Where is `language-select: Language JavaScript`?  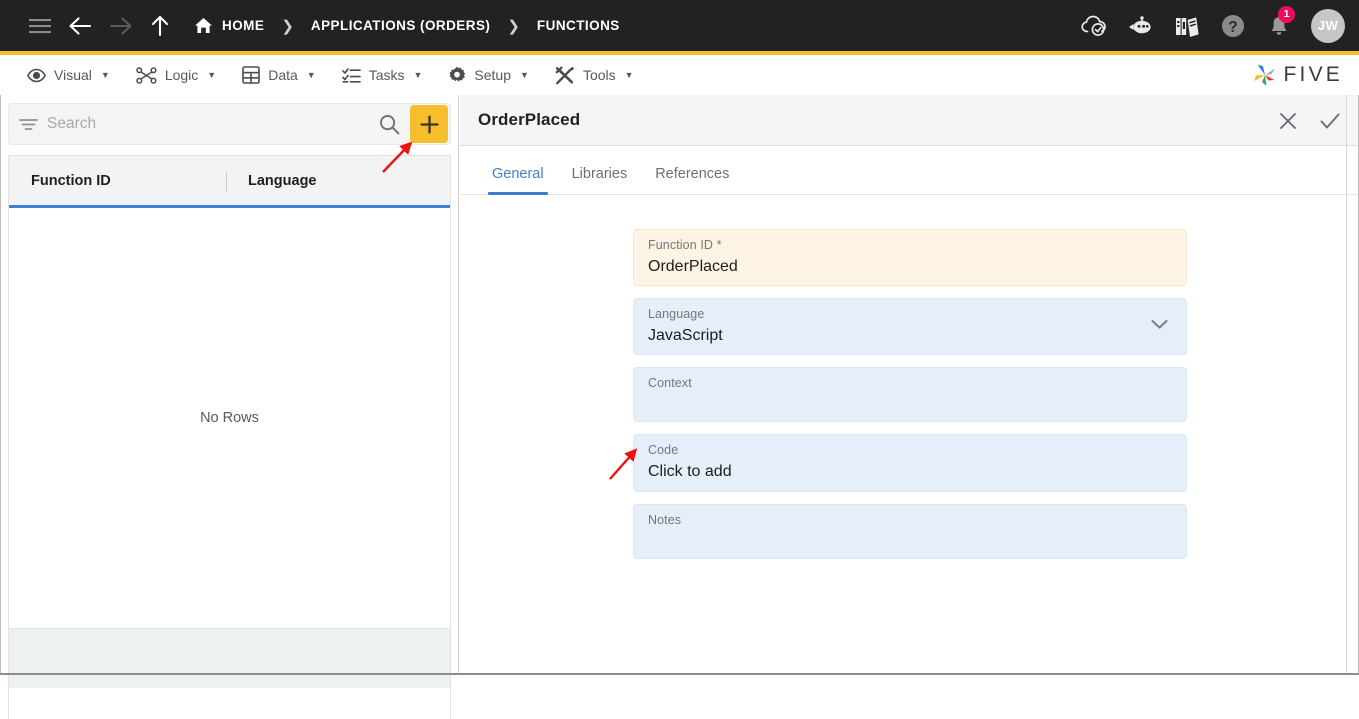 language-select: Language JavaScript is located at coordinates (910, 326).